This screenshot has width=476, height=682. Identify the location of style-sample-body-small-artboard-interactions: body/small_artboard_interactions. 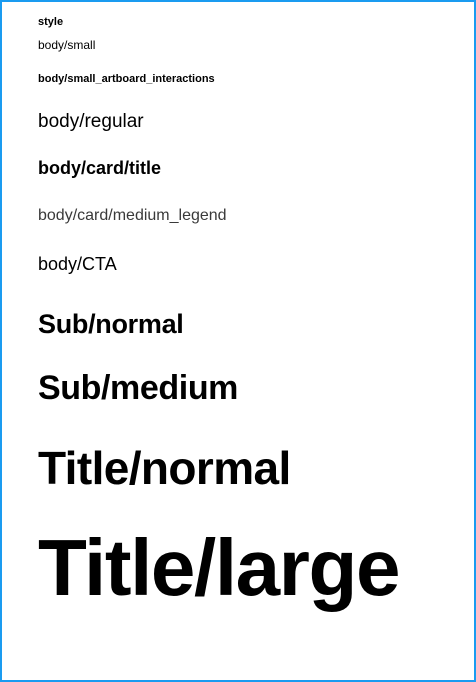
(126, 79).